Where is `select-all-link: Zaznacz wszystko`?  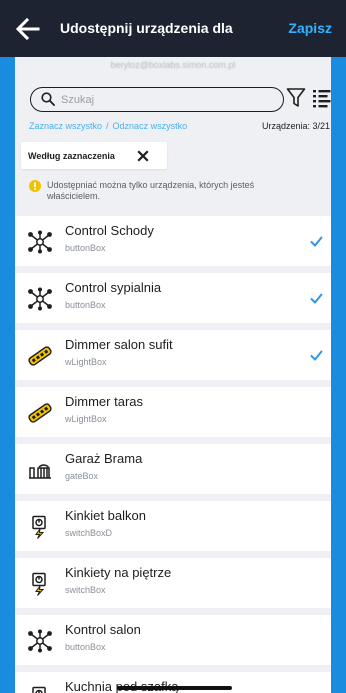
select-all-link: Zaznacz wszystko is located at coordinates (65, 126).